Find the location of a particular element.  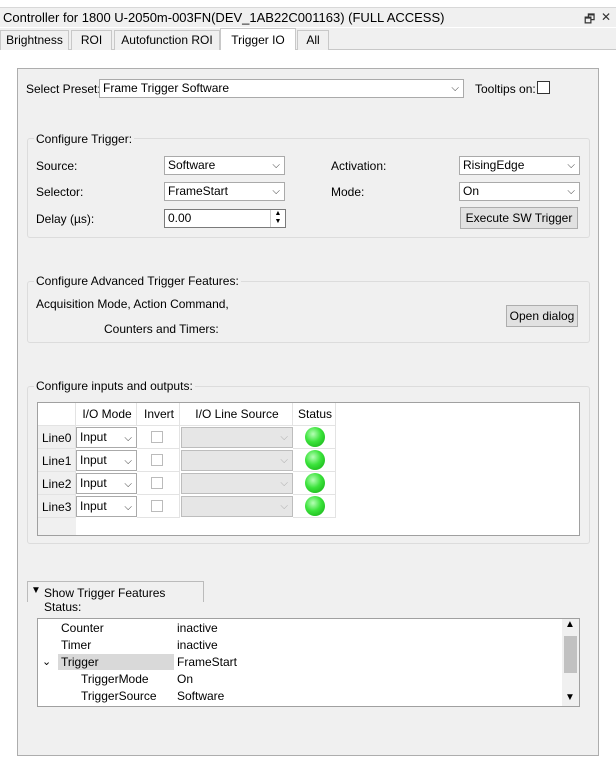

mode-select: On ⌵ is located at coordinates (519, 191).